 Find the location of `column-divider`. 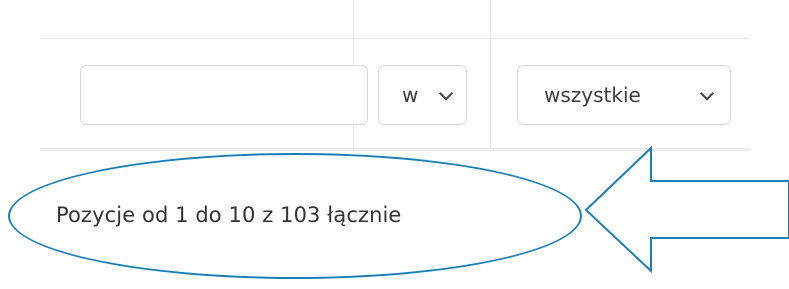

column-divider is located at coordinates (490, 76).